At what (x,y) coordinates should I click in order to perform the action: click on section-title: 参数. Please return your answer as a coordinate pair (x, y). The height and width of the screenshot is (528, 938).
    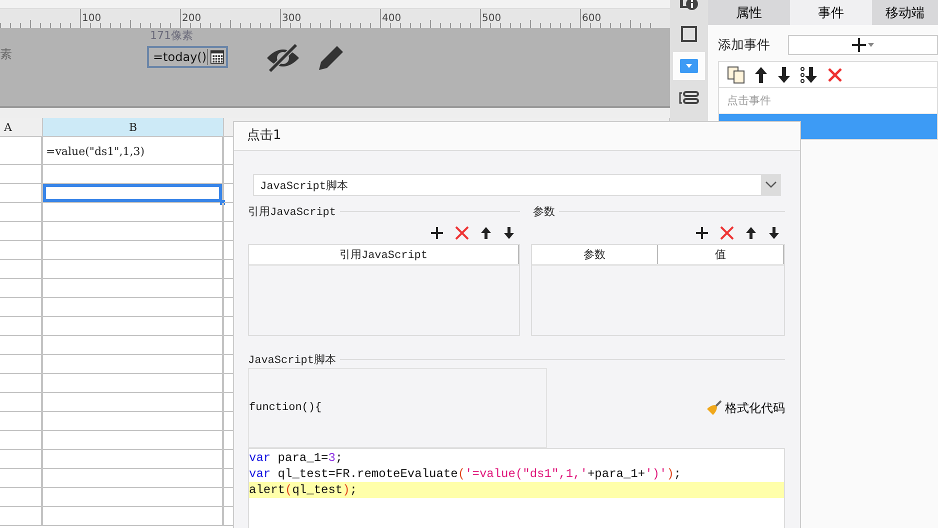
    Looking at the image, I should click on (544, 211).